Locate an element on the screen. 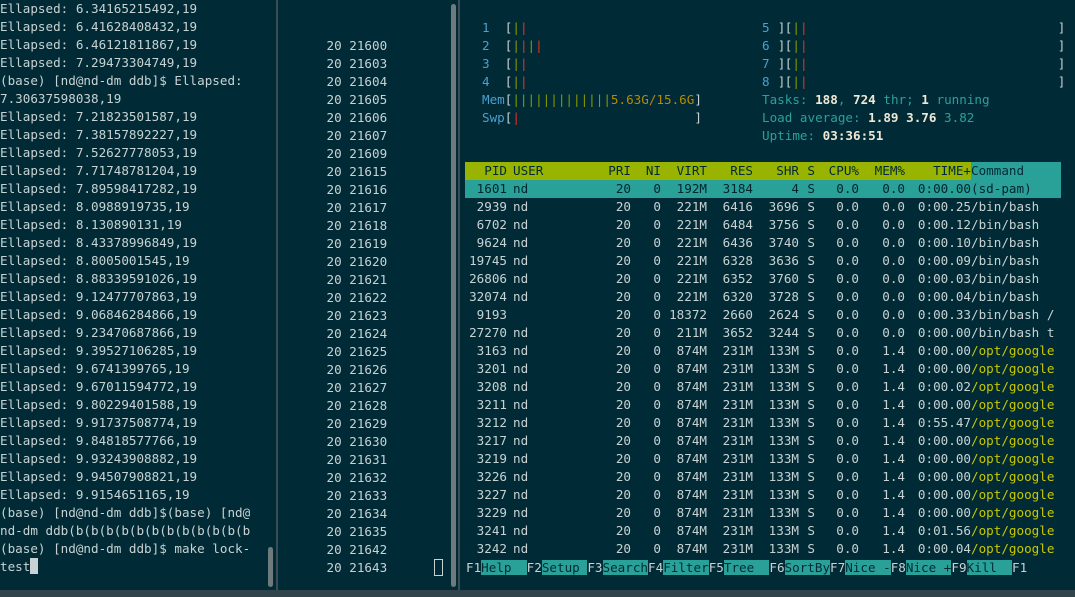 This screenshot has height=597, width=1075. column-header: RES is located at coordinates (730, 171).